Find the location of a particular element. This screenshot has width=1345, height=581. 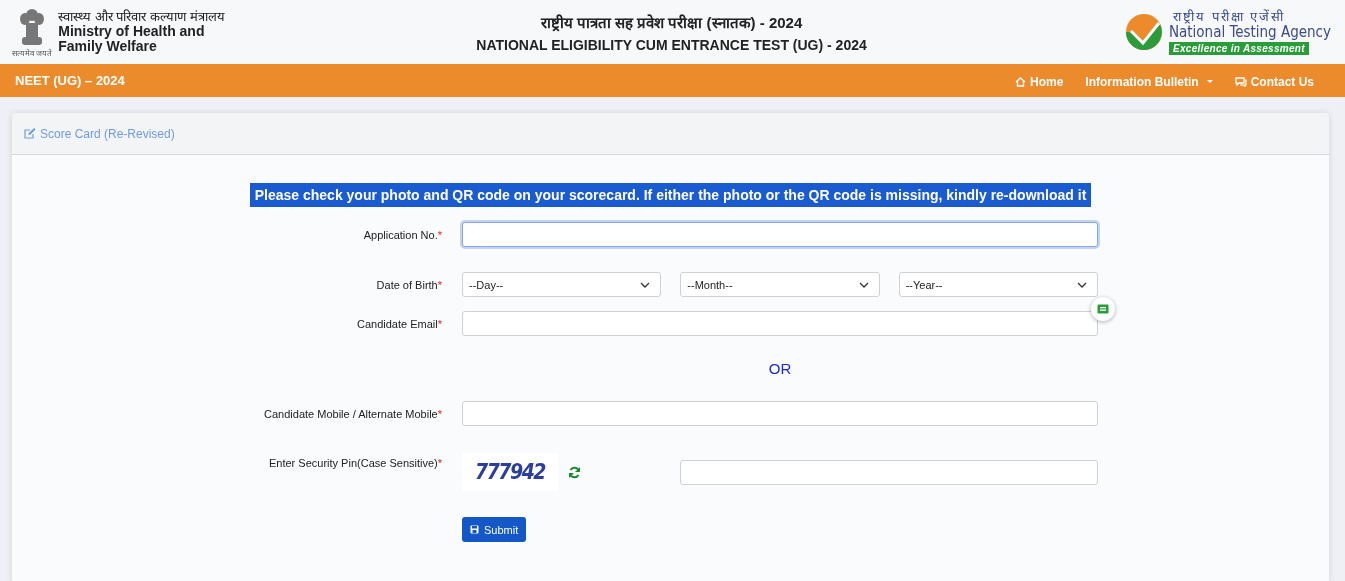

check-circle-logo-icon is located at coordinates (1143, 32).